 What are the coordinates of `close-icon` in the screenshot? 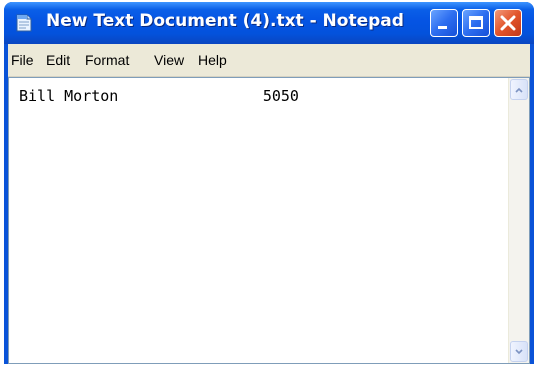 It's located at (508, 23).